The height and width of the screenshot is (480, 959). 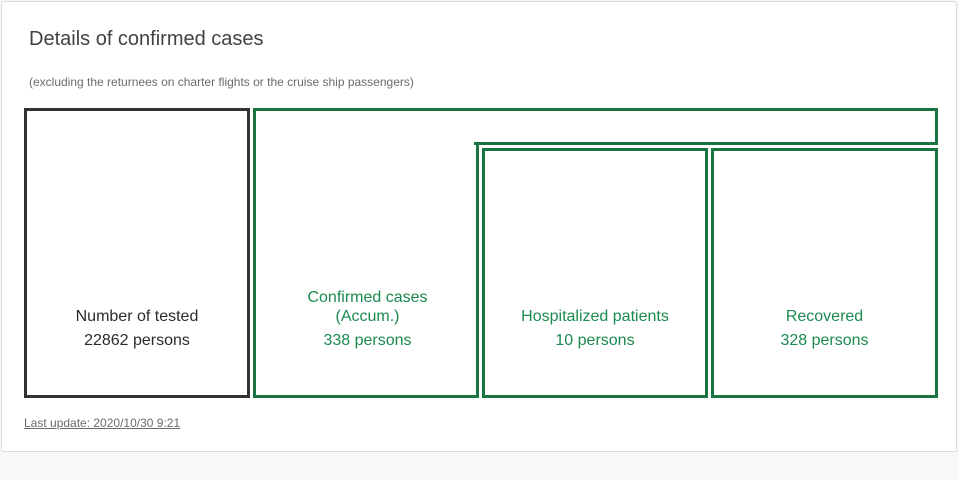 I want to click on recovered-value: 328 persons, so click(x=824, y=340).